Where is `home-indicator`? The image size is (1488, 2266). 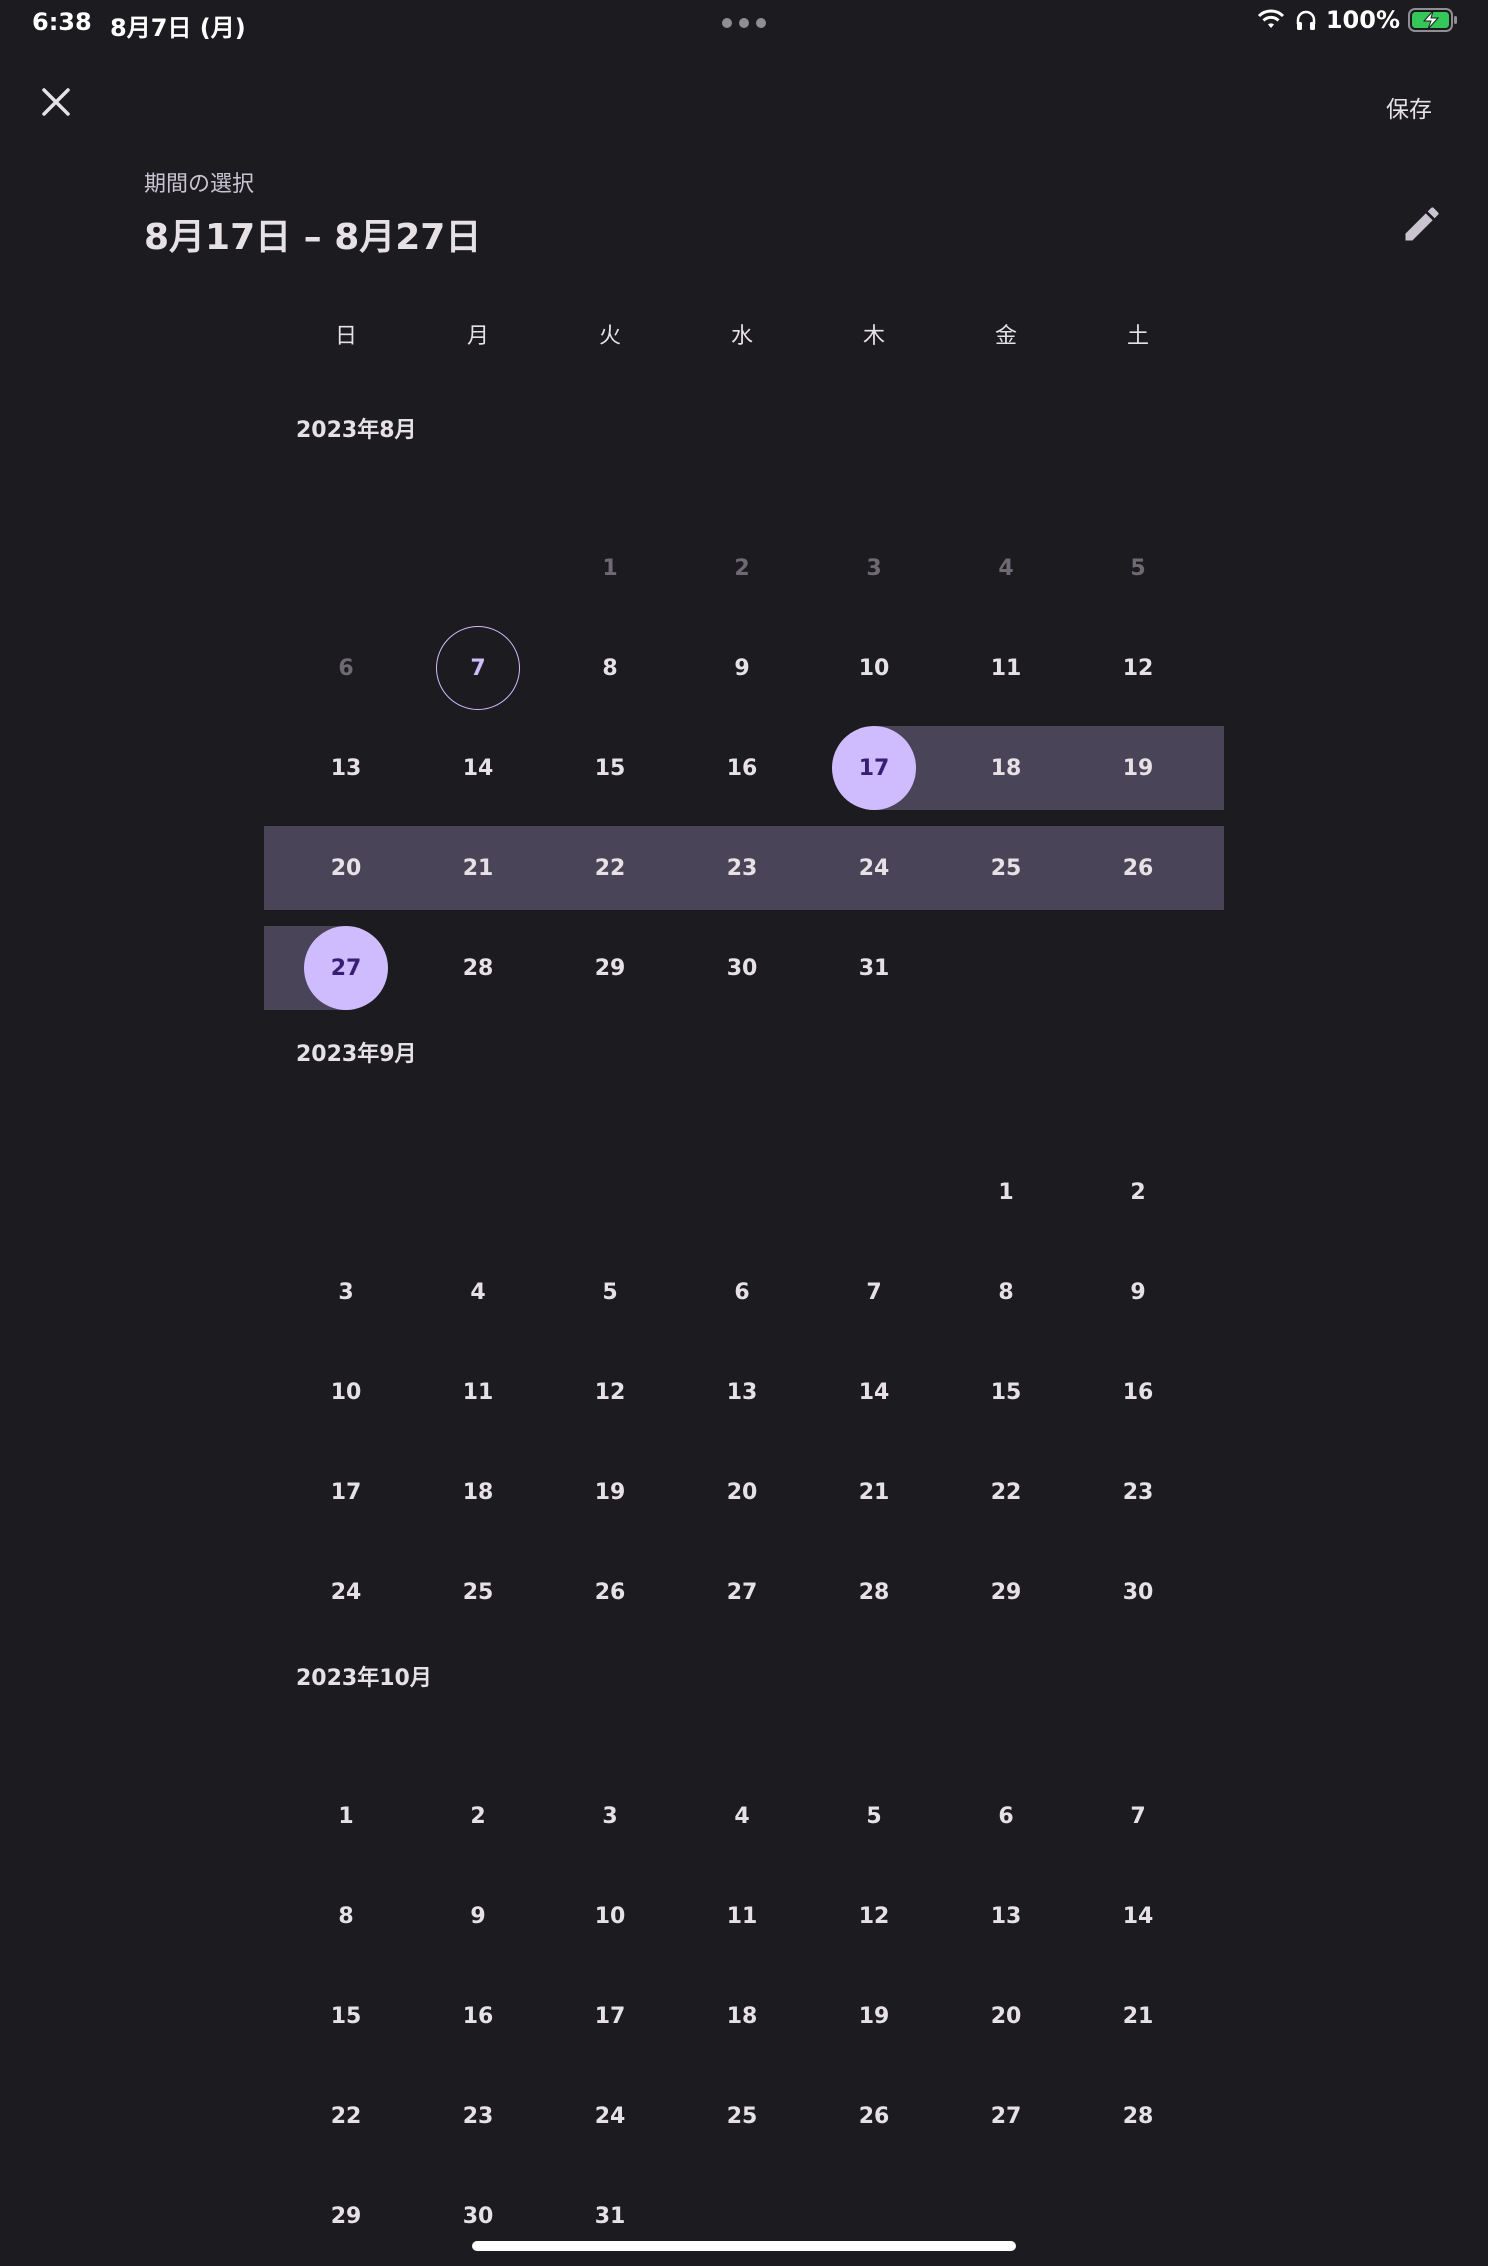 home-indicator is located at coordinates (744, 2246).